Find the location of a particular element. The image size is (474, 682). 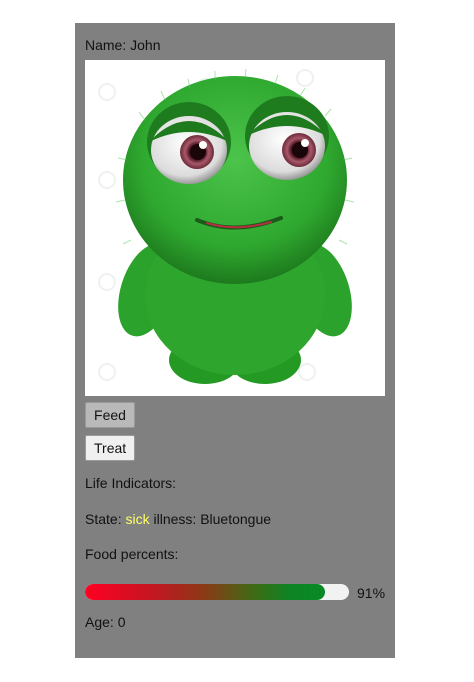

state-row: State: sick illness: Bluetongue is located at coordinates (178, 519).